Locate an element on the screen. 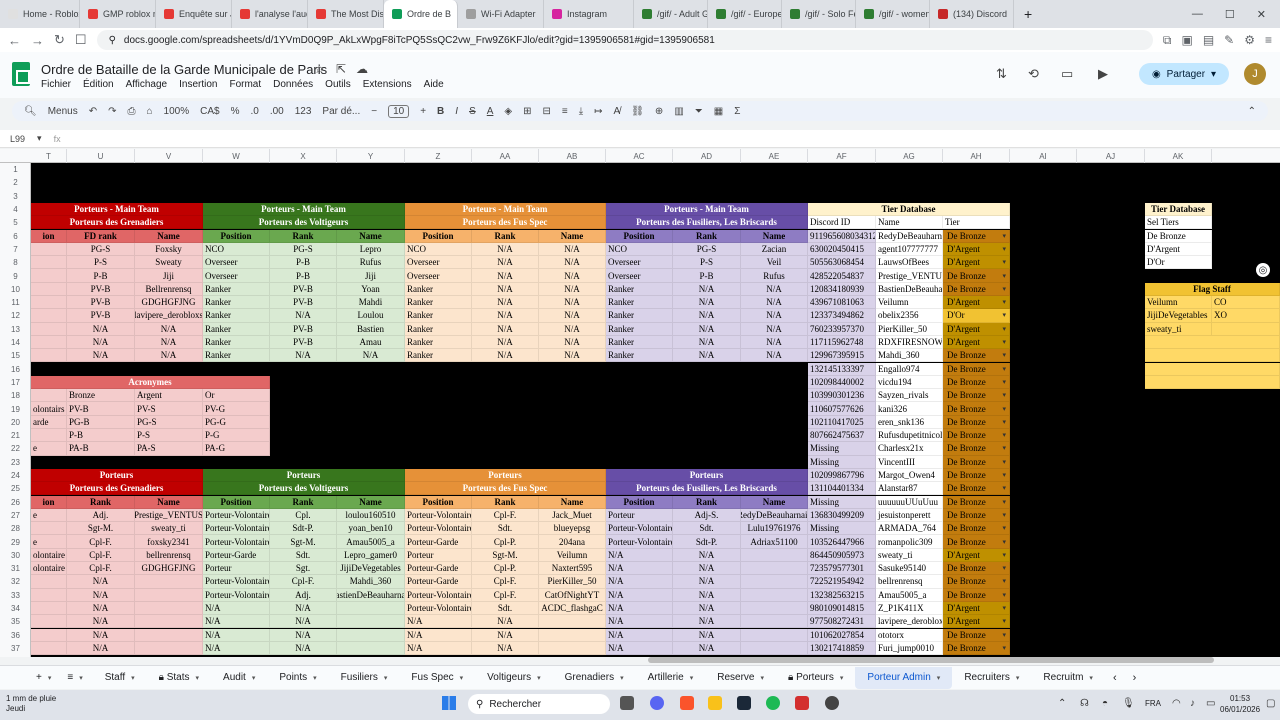 The width and height of the screenshot is (1280, 720). column-header: AG is located at coordinates (909, 156).